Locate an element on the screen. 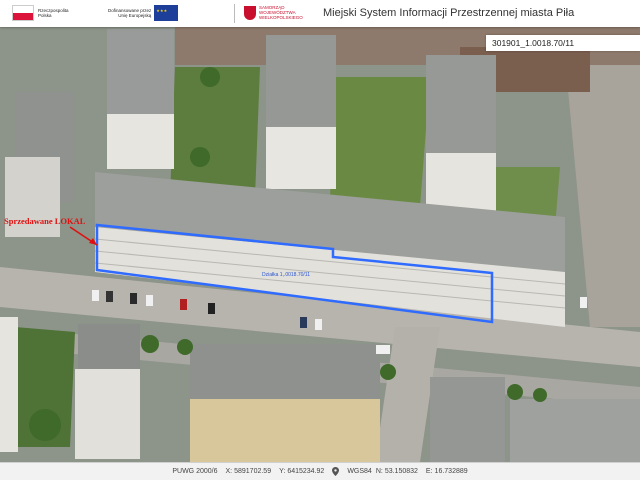 Image resolution: width=640 pixels, height=480 pixels. parcel-id-label: 301901_1.0018.70/11 is located at coordinates (563, 43).